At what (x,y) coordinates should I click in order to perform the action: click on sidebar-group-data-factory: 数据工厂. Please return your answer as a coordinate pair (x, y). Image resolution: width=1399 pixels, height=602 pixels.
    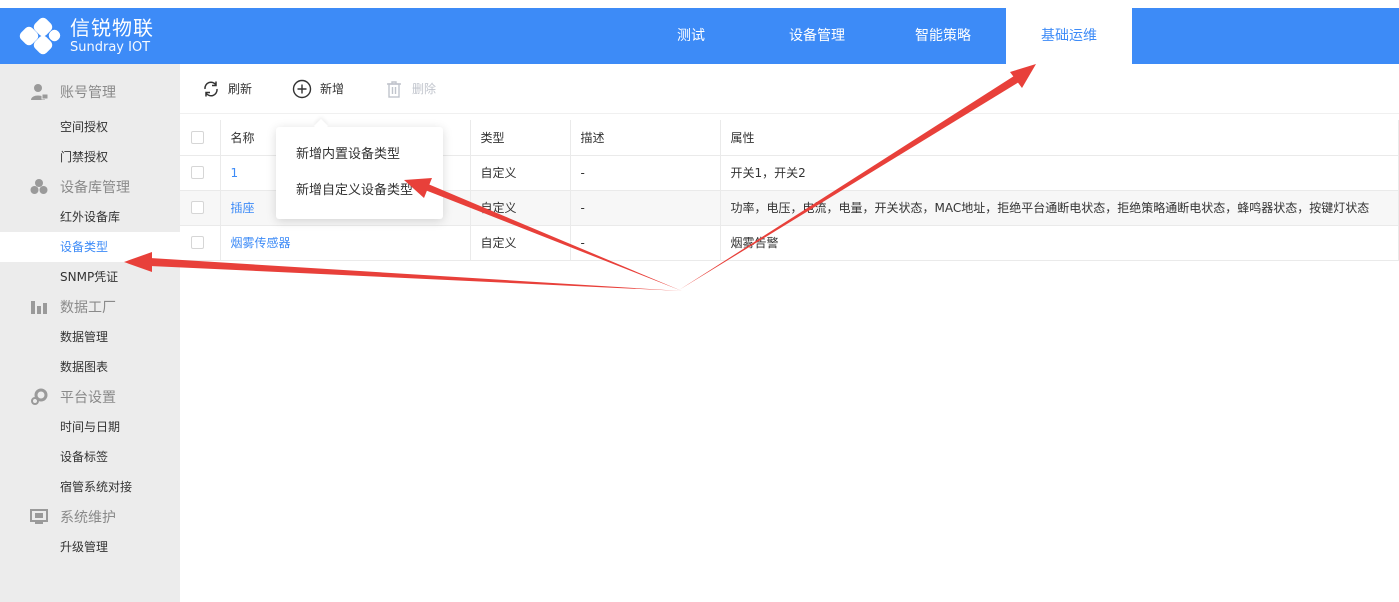
    Looking at the image, I should click on (90, 307).